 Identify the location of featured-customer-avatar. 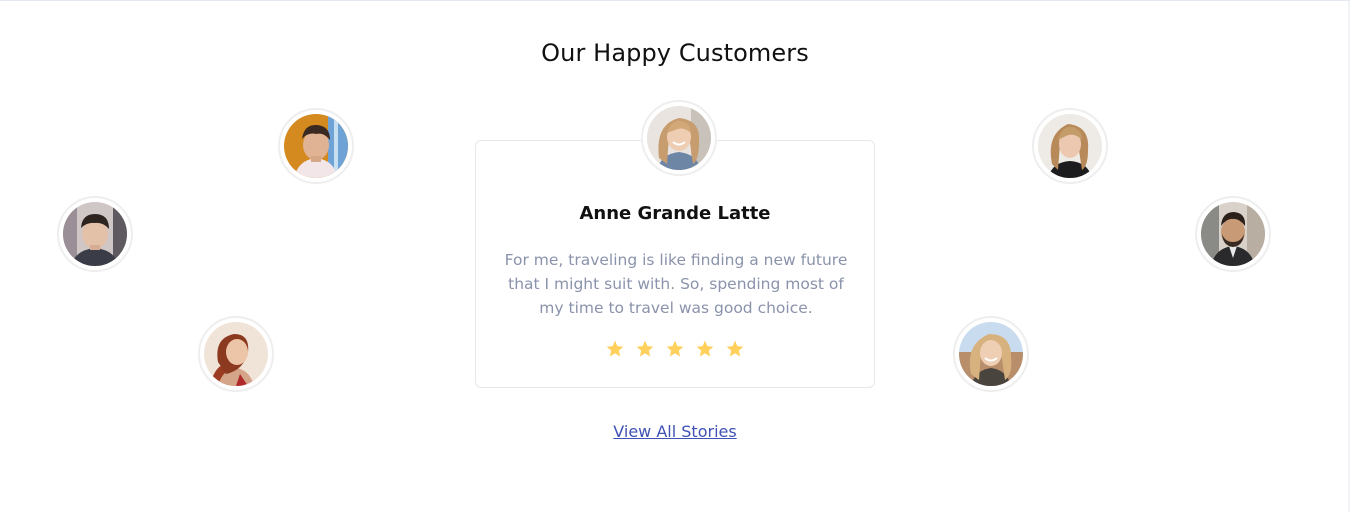
(679, 138).